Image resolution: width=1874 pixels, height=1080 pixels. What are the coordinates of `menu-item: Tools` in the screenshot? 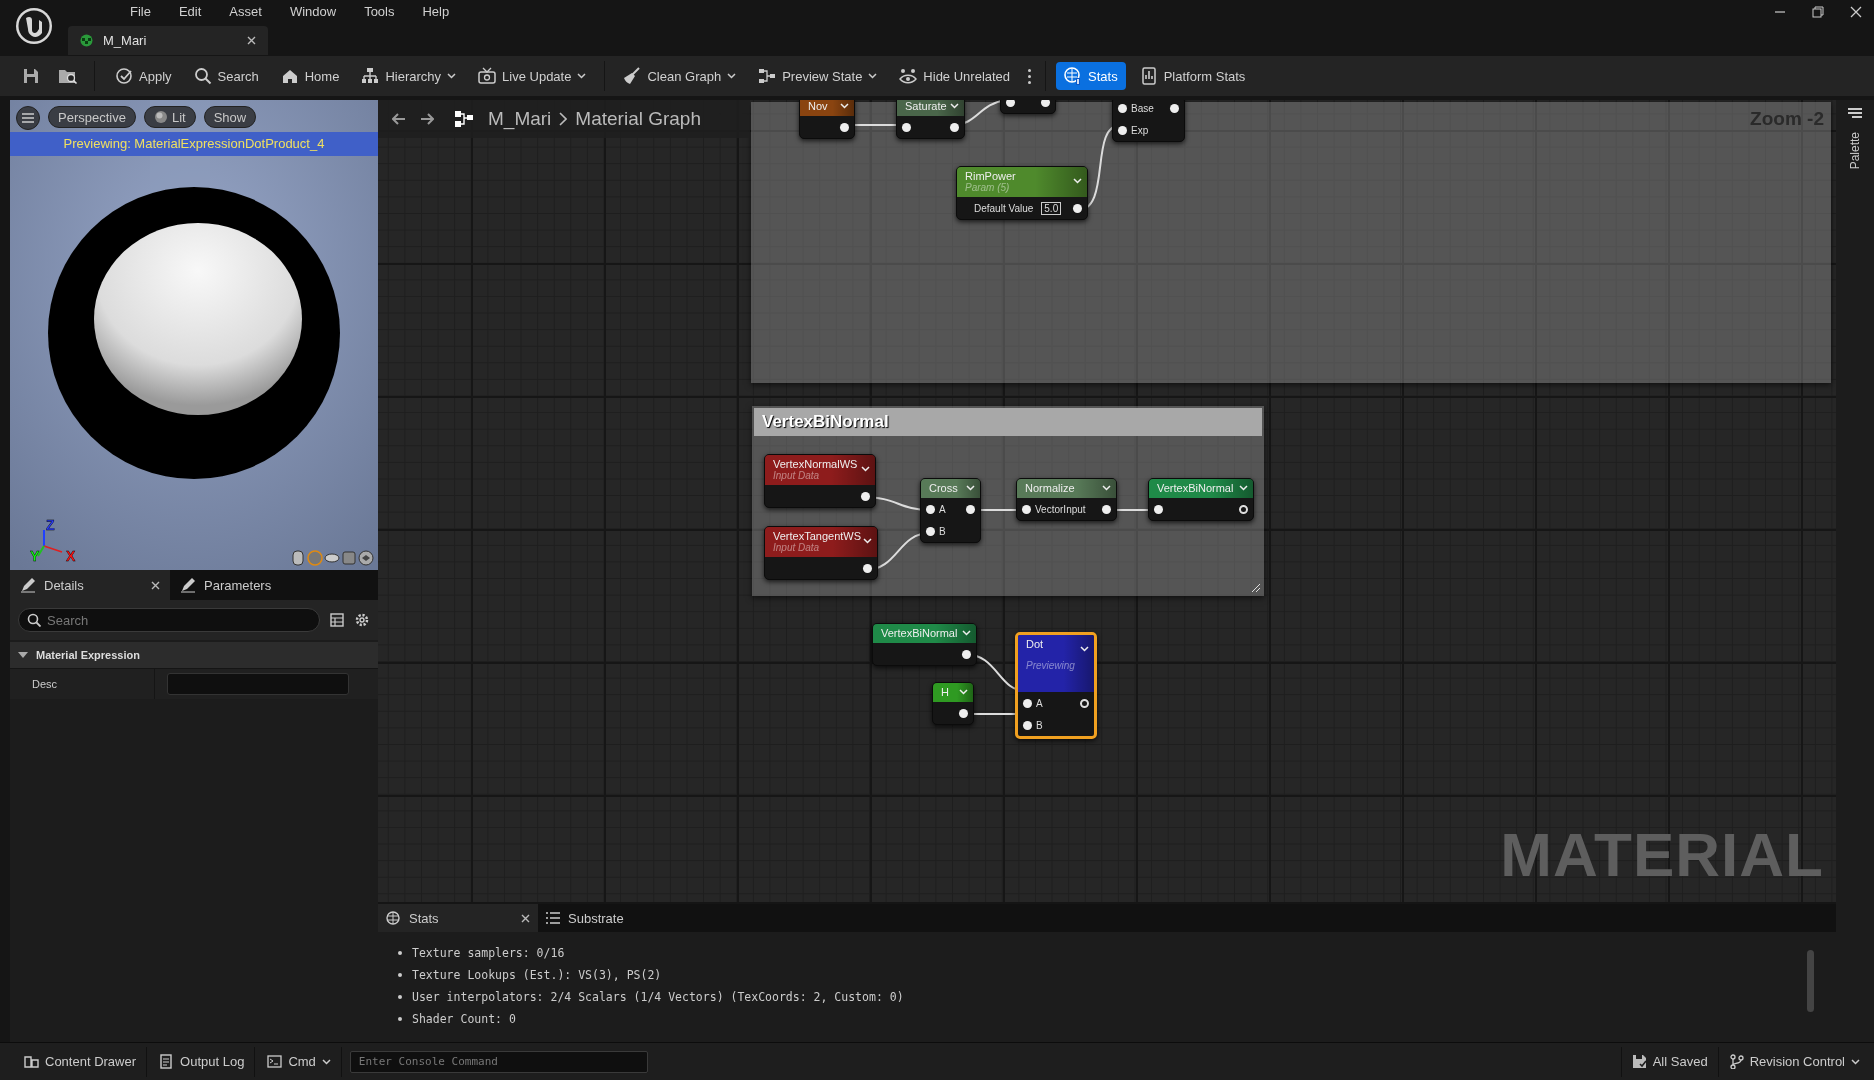 It's located at (379, 11).